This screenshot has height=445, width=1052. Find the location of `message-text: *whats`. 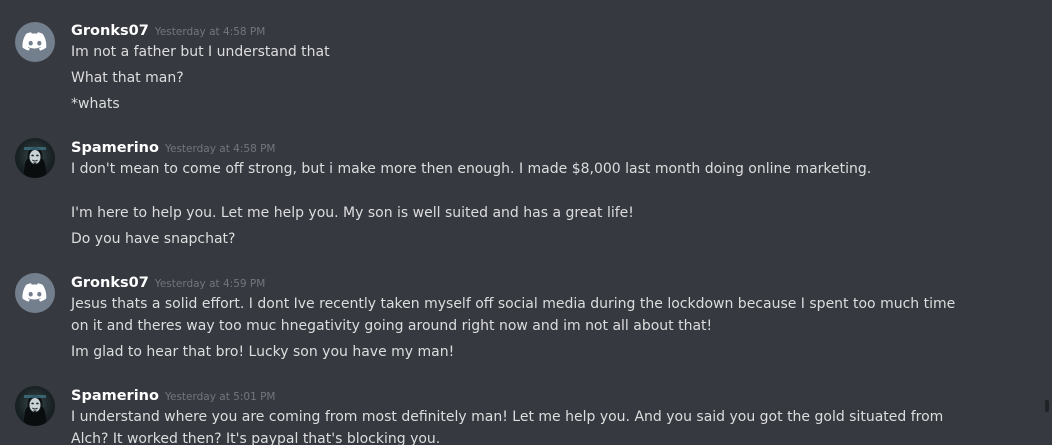

message-text: *whats is located at coordinates (95, 104).